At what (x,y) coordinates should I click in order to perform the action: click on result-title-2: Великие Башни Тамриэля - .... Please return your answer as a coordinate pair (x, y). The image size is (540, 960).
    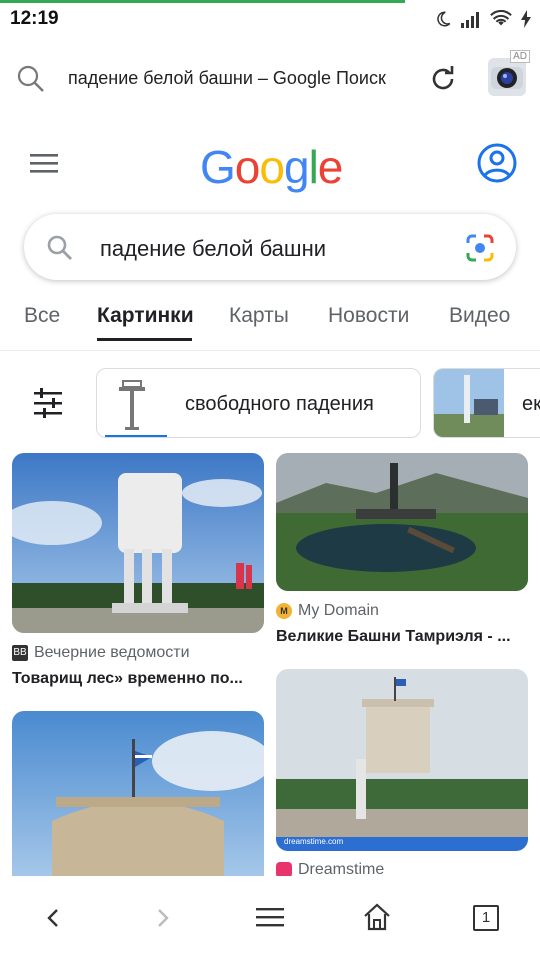
    Looking at the image, I should click on (402, 637).